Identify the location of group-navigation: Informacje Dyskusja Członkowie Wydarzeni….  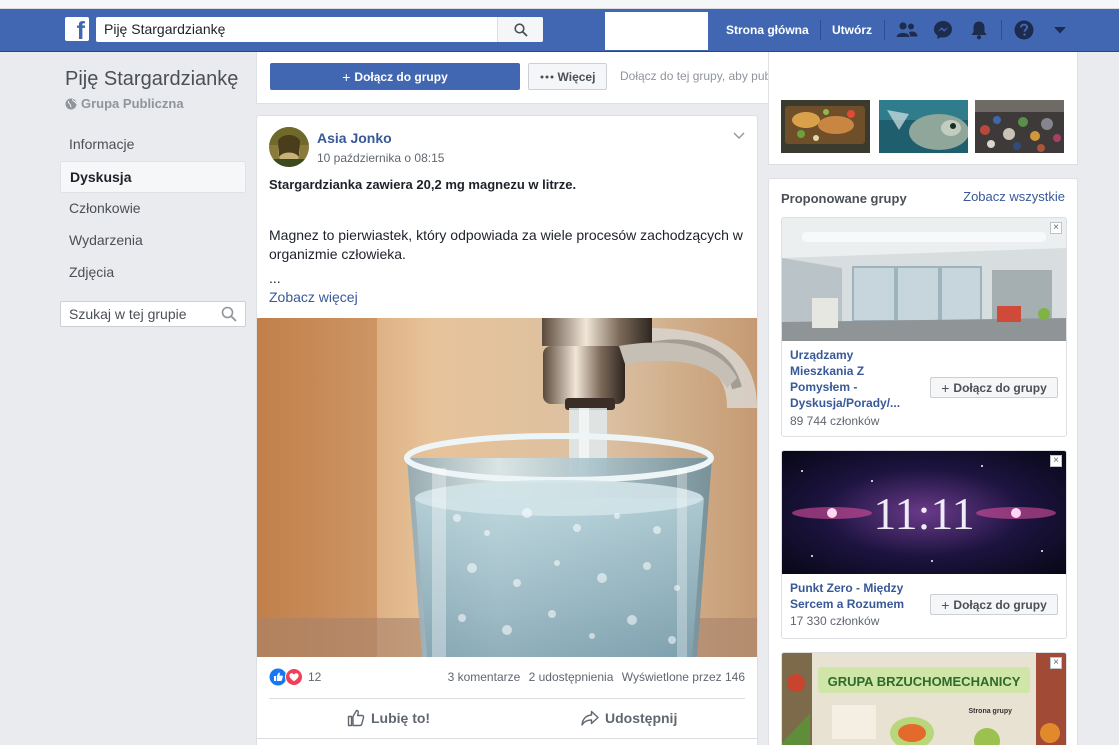
(153, 209).